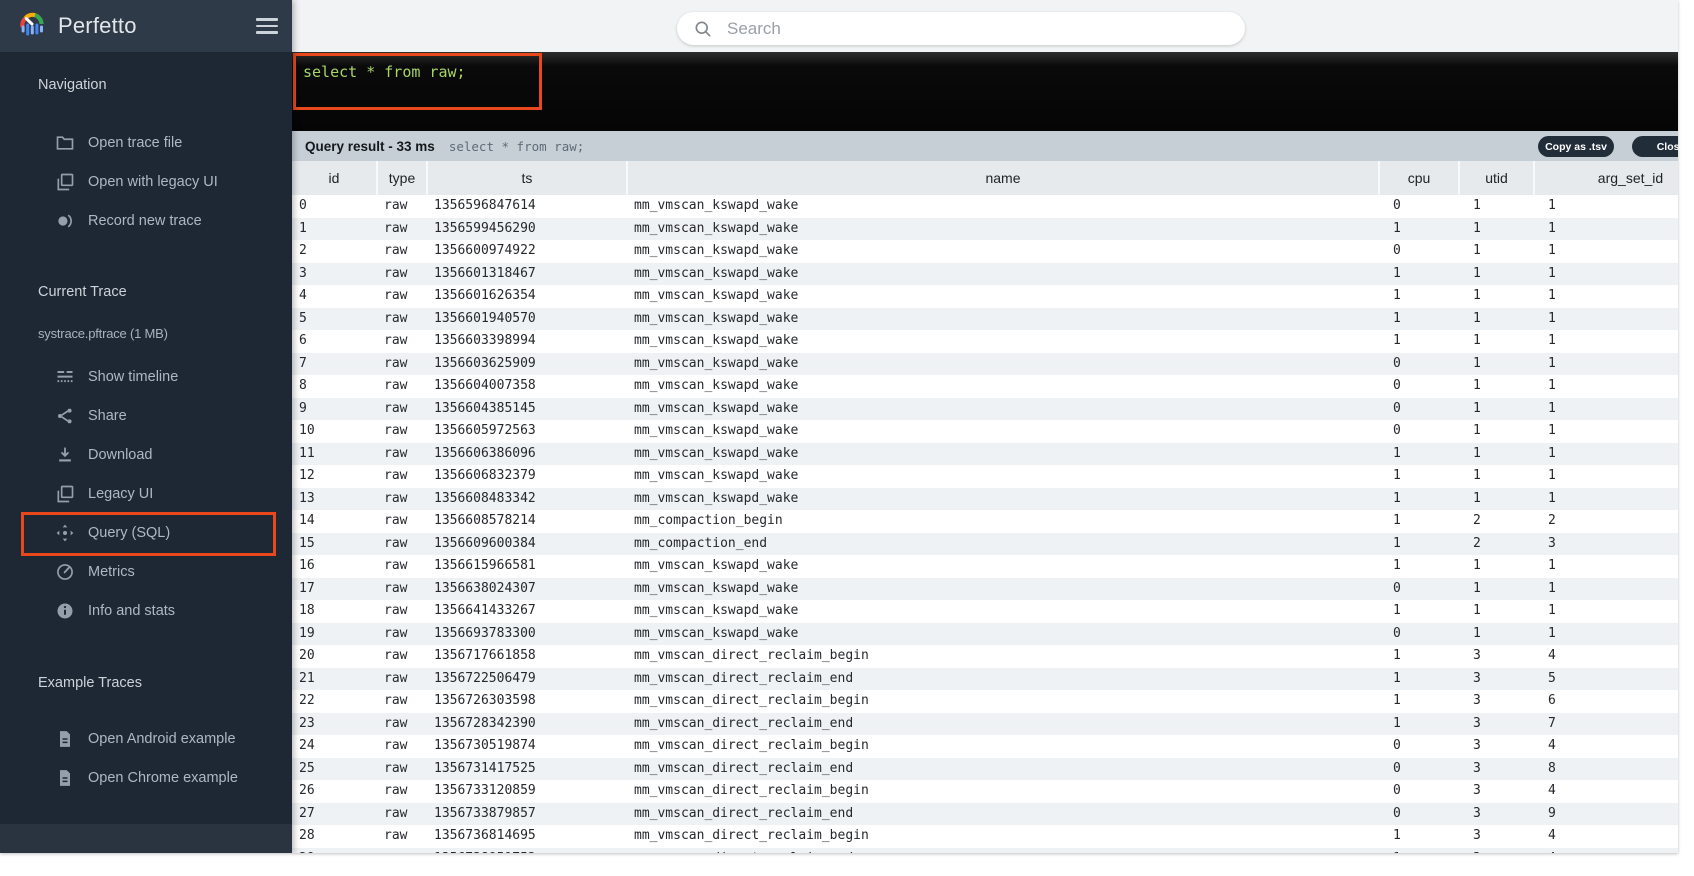  I want to click on column-header-arg-set-id: arg_set_id, so click(1605, 178).